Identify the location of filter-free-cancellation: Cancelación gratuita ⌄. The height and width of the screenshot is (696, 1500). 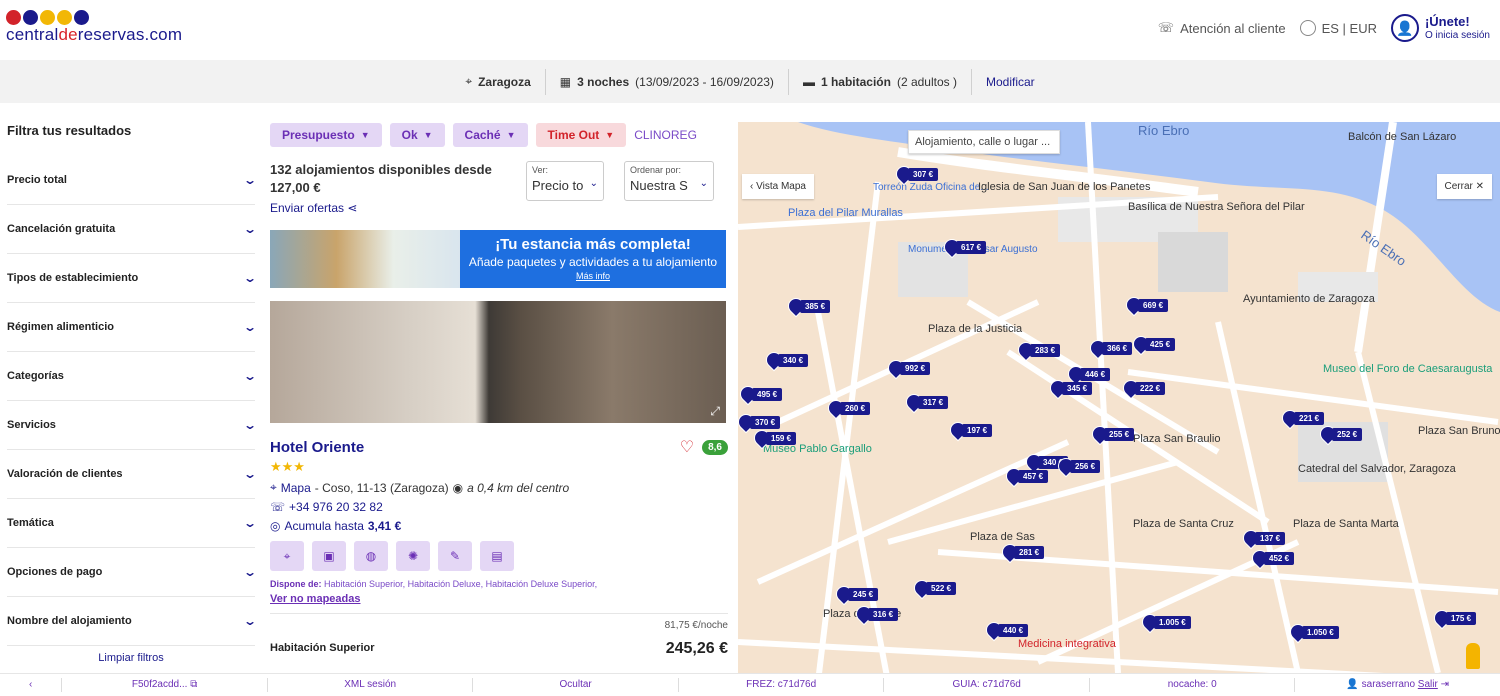
(132, 229).